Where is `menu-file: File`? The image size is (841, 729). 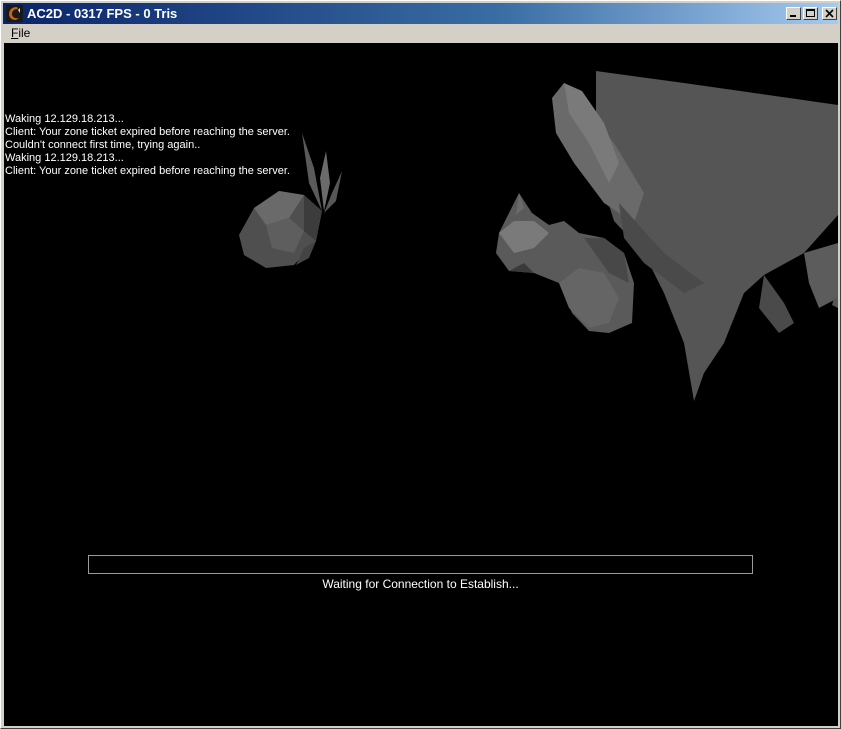
menu-file: File is located at coordinates (20, 33).